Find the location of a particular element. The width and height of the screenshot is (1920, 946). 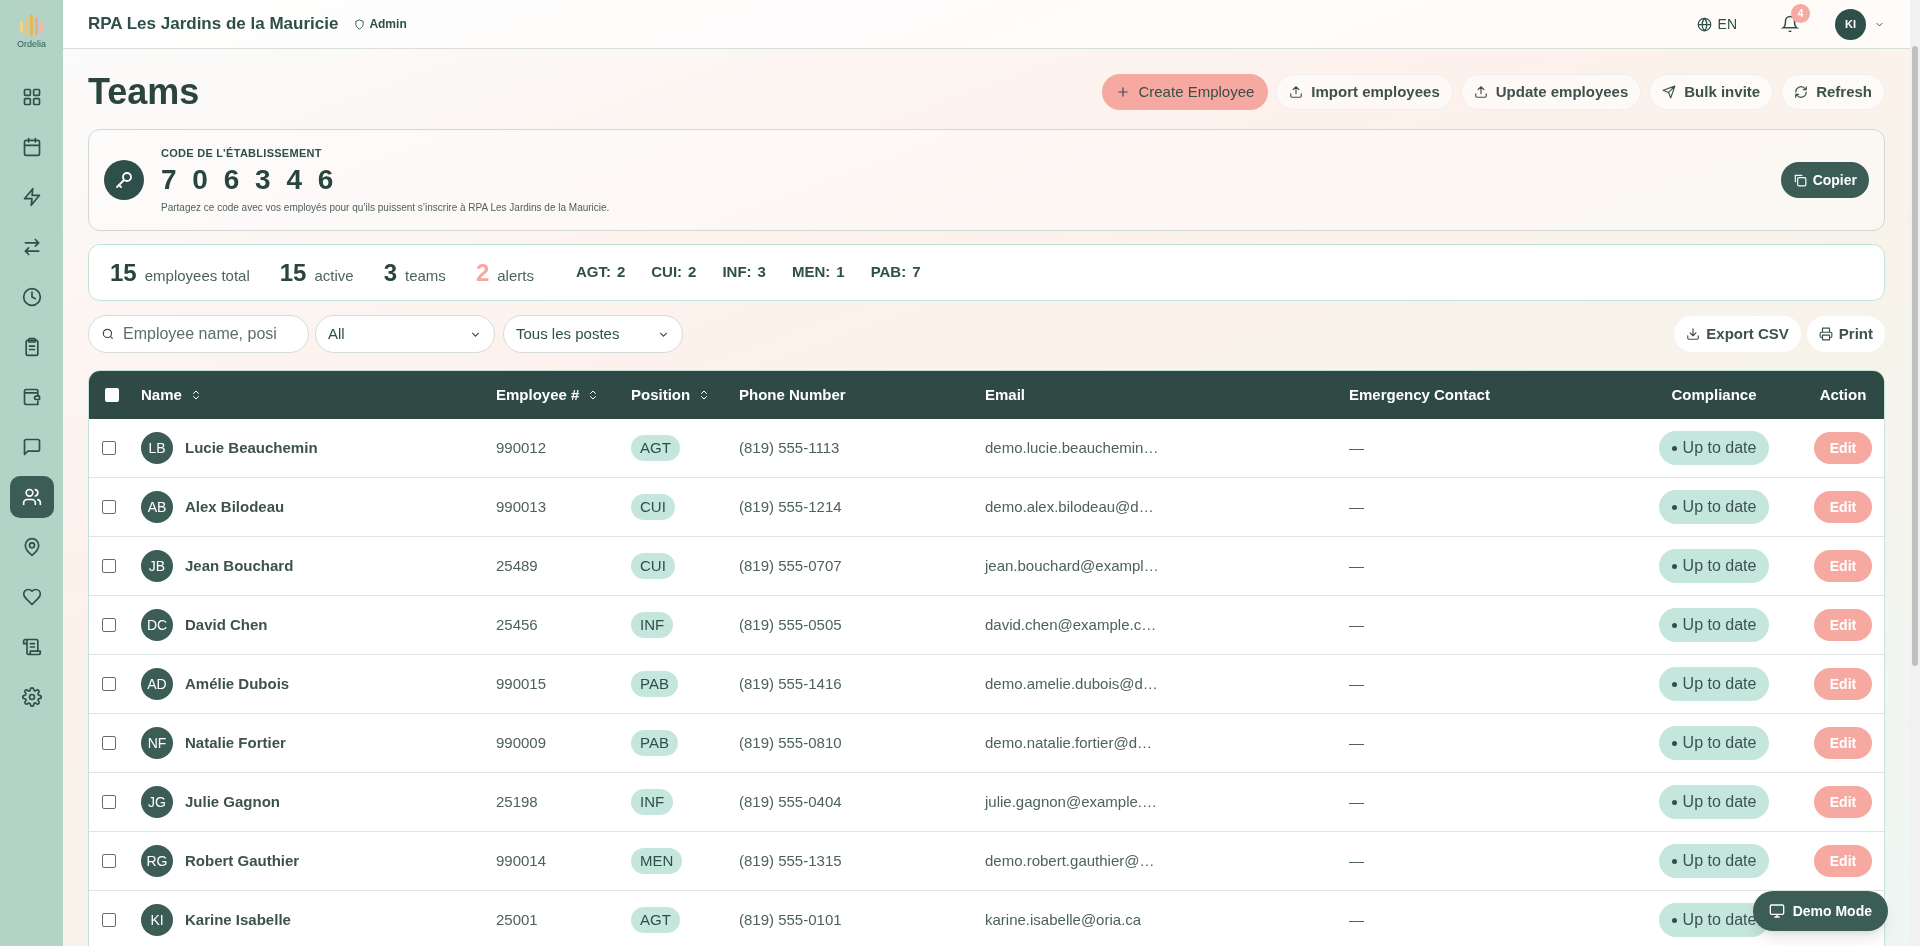

position-count-label: MEN: is located at coordinates (811, 272).